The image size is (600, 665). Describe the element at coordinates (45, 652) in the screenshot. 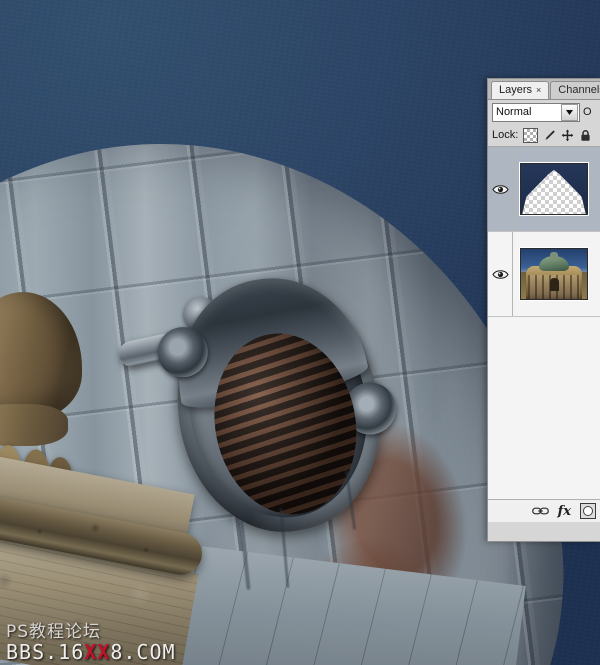

I see `watermark-url-prefix: BBS.16` at that location.